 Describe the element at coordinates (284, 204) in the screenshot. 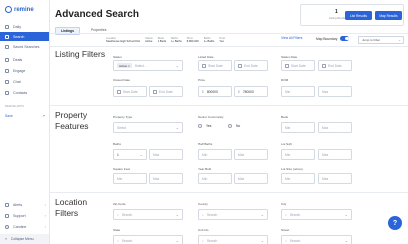

I see `city-label: City` at that location.